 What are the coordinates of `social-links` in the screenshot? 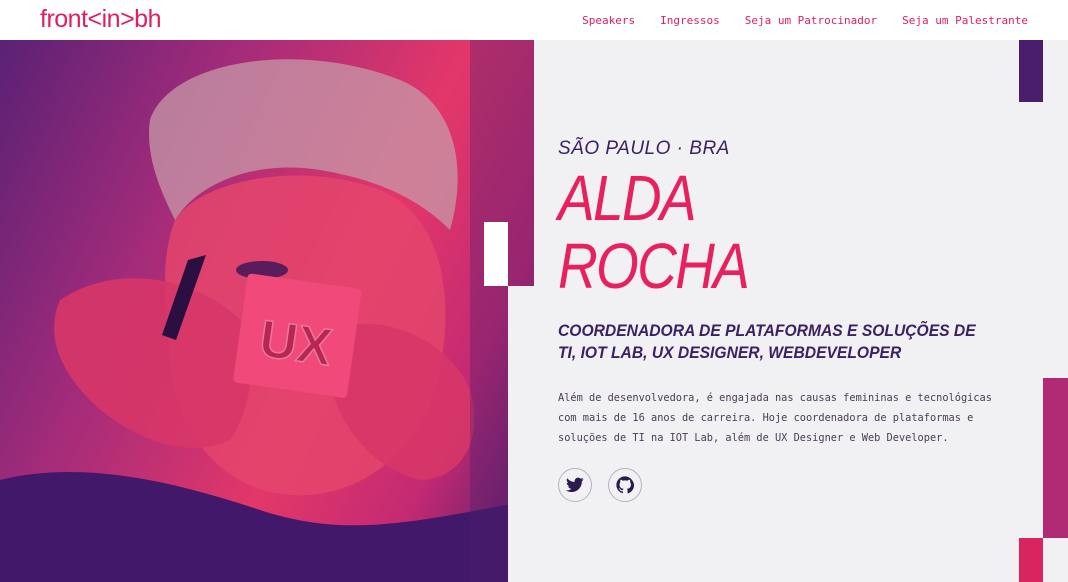 It's located at (608, 485).